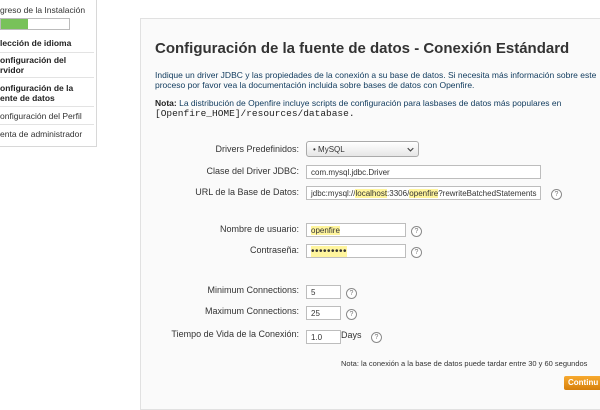 The height and width of the screenshot is (410, 600). Describe the element at coordinates (362, 149) in the screenshot. I see `drivers-select: • MySQL` at that location.